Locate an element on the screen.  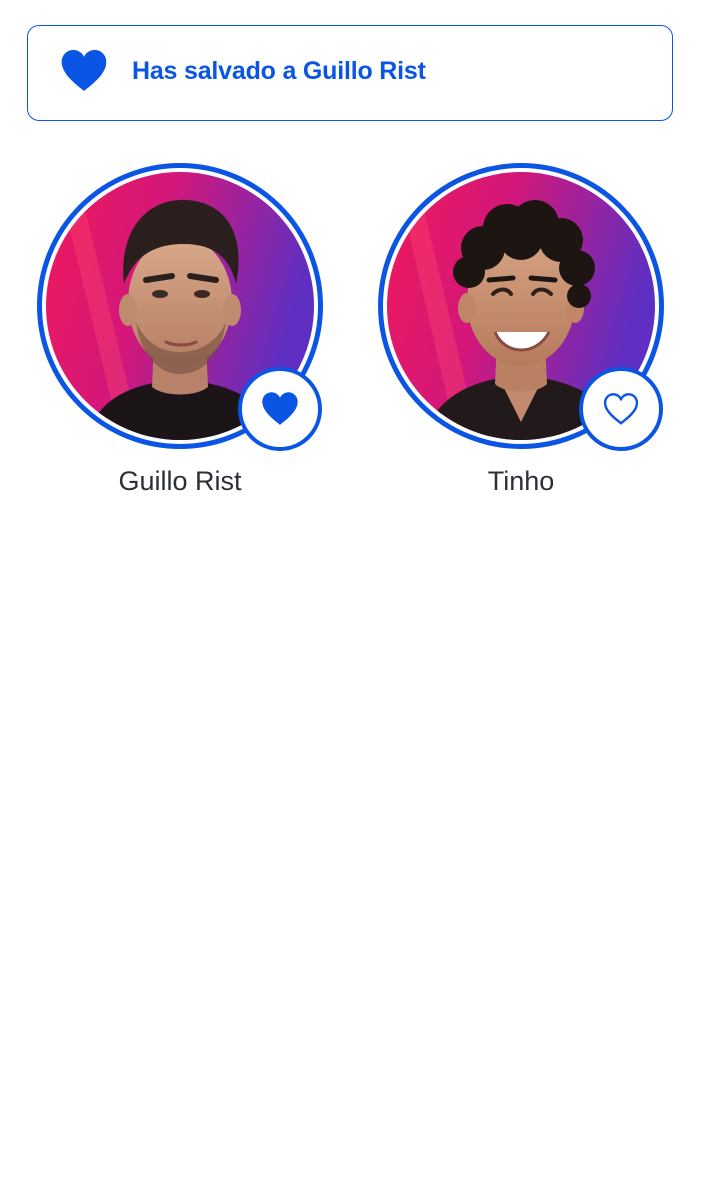
contestant-name: Tinho is located at coordinates (521, 481).